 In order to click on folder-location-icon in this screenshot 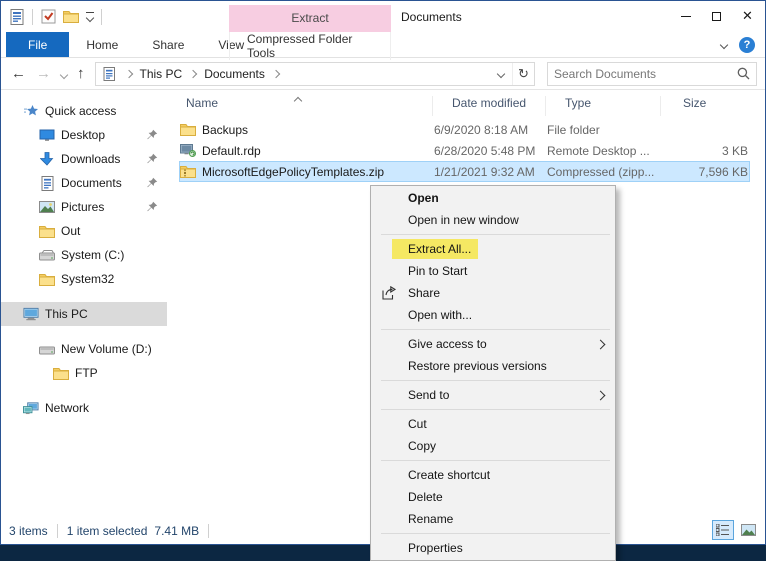, I will do `click(110, 74)`.